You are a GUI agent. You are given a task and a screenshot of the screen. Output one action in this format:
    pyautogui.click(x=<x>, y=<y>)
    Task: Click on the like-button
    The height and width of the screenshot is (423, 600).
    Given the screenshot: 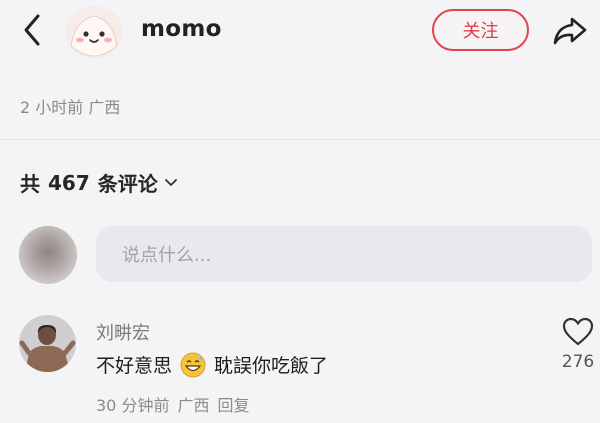 What is the action you would take?
    pyautogui.click(x=578, y=332)
    